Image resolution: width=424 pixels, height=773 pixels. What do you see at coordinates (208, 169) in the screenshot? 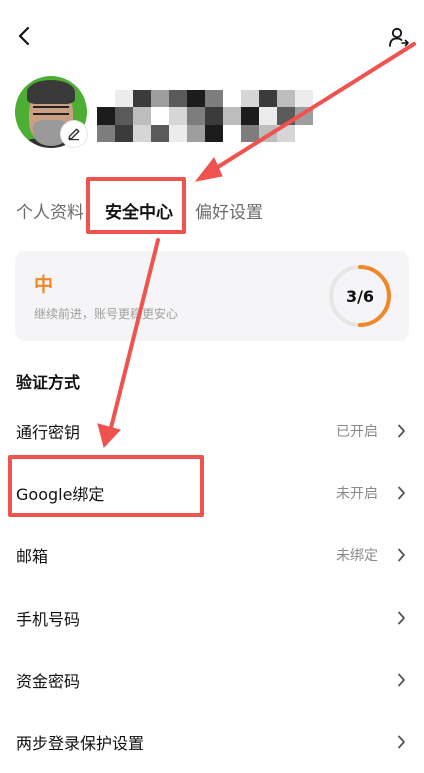
I see `arrowhead-icon` at bounding box center [208, 169].